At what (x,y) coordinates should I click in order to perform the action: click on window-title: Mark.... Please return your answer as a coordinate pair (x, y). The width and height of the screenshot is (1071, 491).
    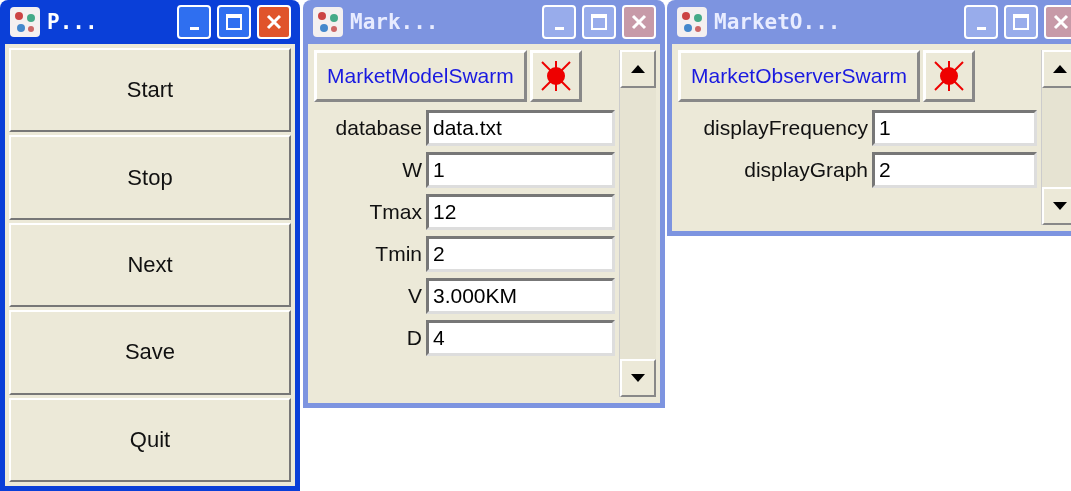
    Looking at the image, I should click on (395, 22).